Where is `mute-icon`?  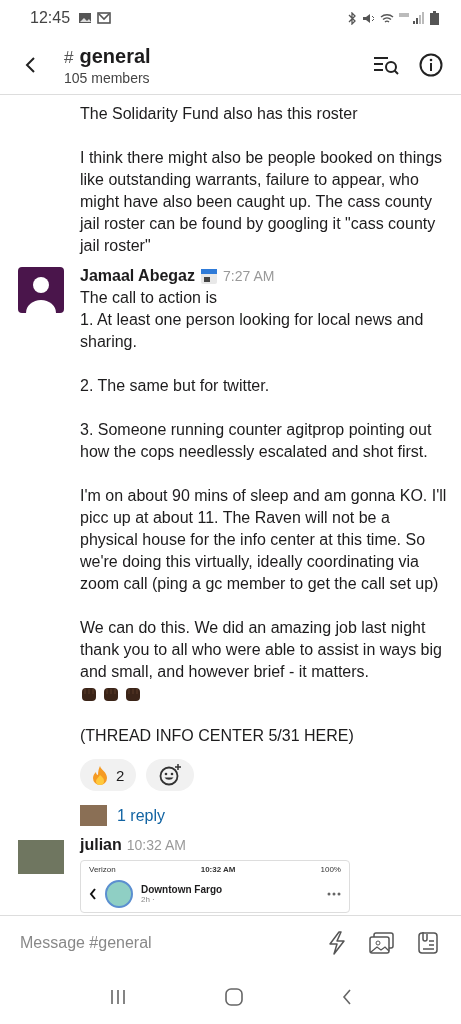
mute-icon is located at coordinates (368, 18).